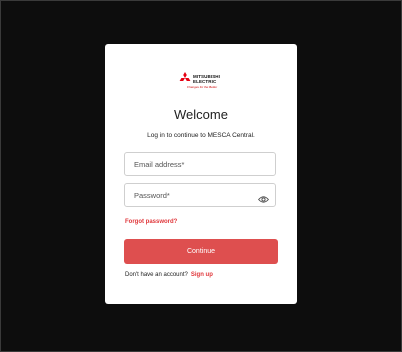 The image size is (402, 352). I want to click on password-field, so click(200, 195).